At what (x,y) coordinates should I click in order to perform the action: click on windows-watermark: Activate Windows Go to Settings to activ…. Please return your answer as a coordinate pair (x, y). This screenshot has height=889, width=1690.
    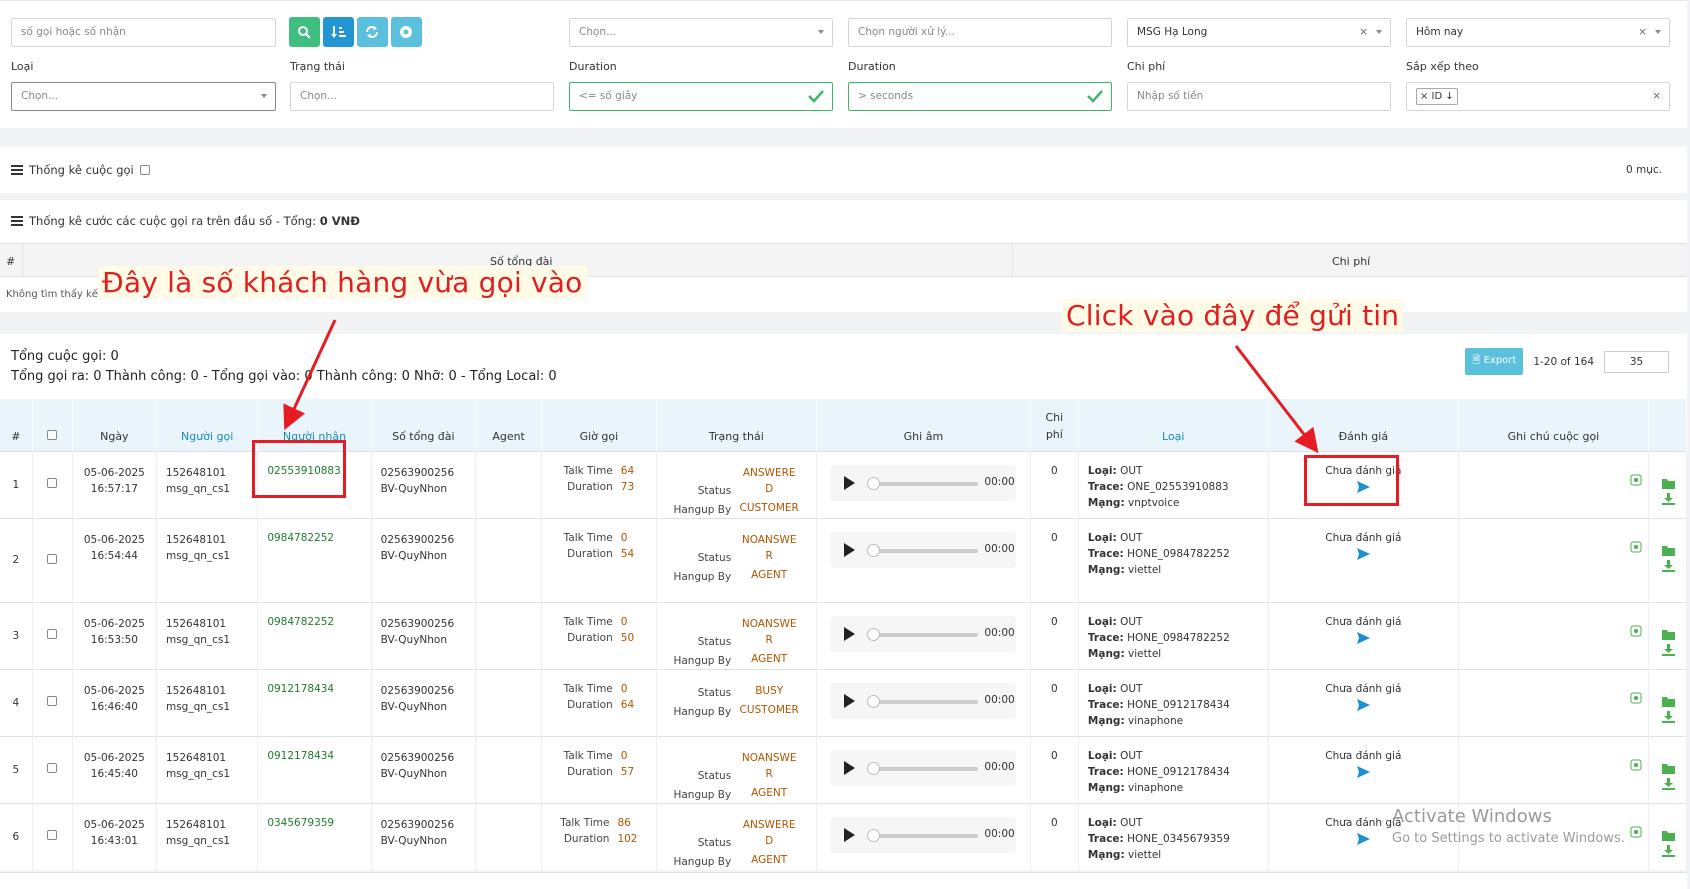
    Looking at the image, I should click on (1508, 826).